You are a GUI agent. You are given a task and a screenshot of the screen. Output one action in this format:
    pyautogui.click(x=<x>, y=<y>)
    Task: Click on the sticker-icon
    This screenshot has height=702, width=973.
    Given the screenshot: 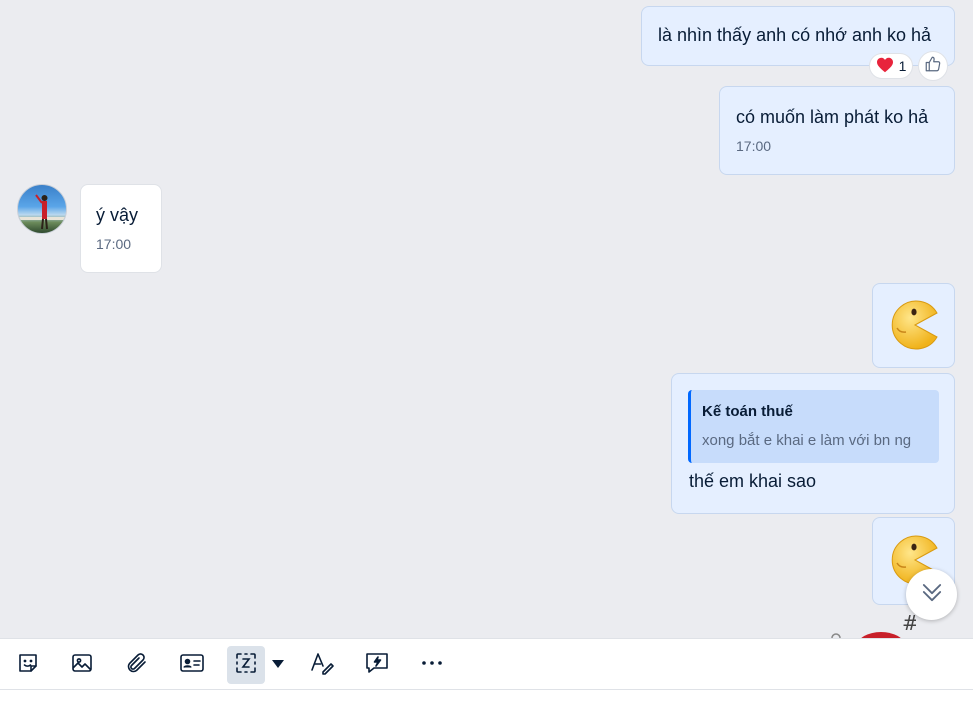 What is the action you would take?
    pyautogui.click(x=28, y=665)
    